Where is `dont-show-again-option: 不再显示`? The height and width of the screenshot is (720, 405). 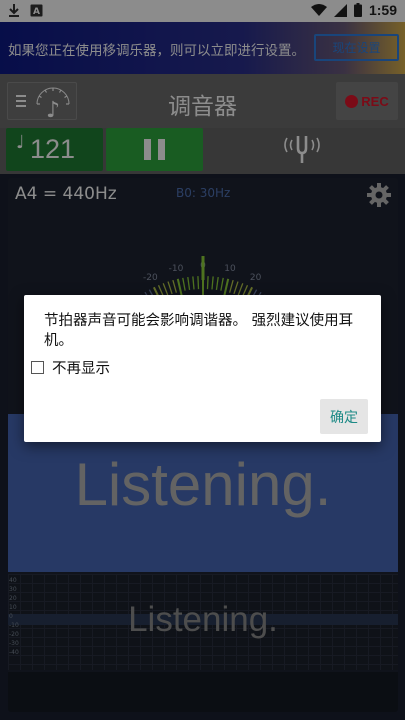 dont-show-again-option: 不再显示 is located at coordinates (70, 367).